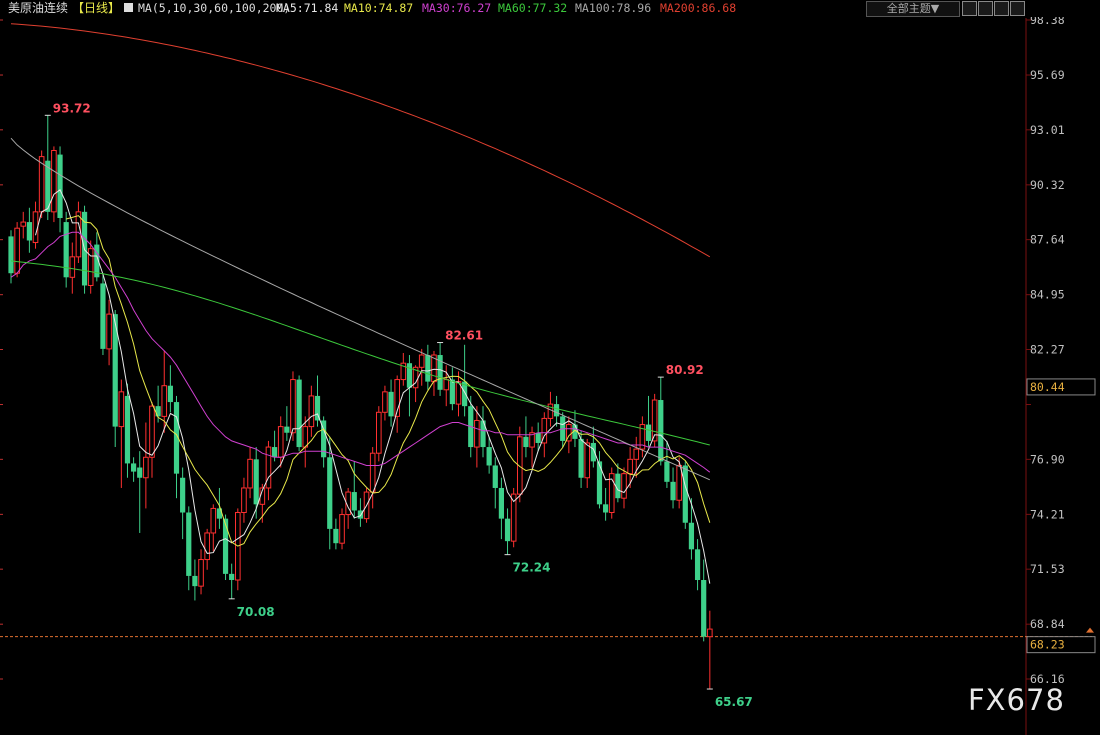 The image size is (1100, 735). I want to click on list-view-icon, so click(969, 8).